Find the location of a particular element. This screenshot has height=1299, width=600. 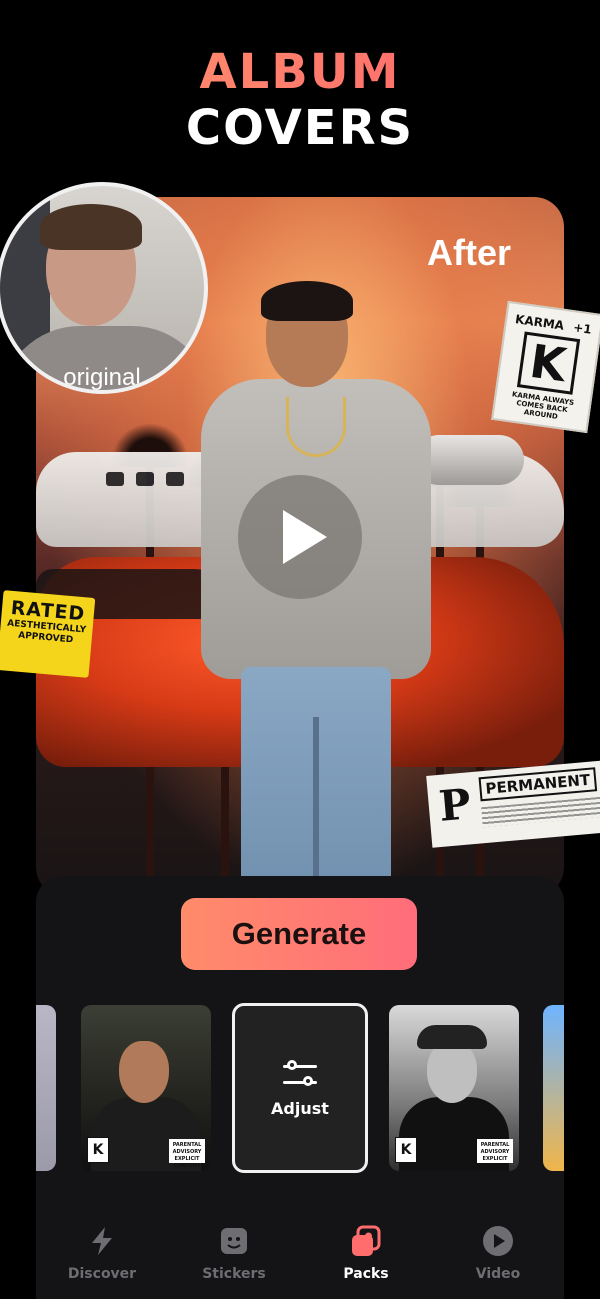

nav-stickers: Stickers is located at coordinates (234, 1254).